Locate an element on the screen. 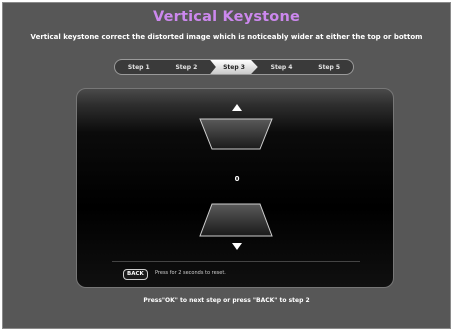 The image size is (455, 332). reset-hint: Press for 2 seconds to reset. is located at coordinates (190, 273).